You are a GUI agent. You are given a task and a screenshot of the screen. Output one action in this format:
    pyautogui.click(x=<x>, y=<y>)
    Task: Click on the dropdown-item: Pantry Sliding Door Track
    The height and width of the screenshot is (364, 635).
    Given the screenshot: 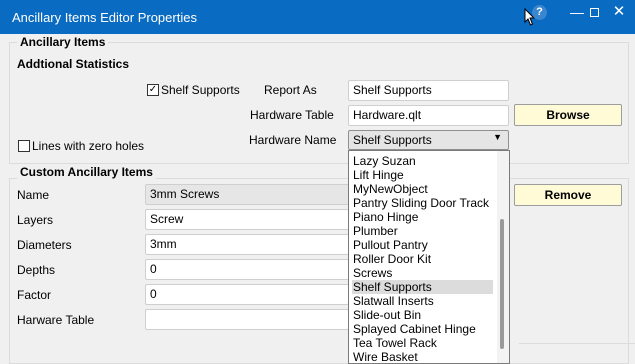 What is the action you would take?
    pyautogui.click(x=422, y=203)
    